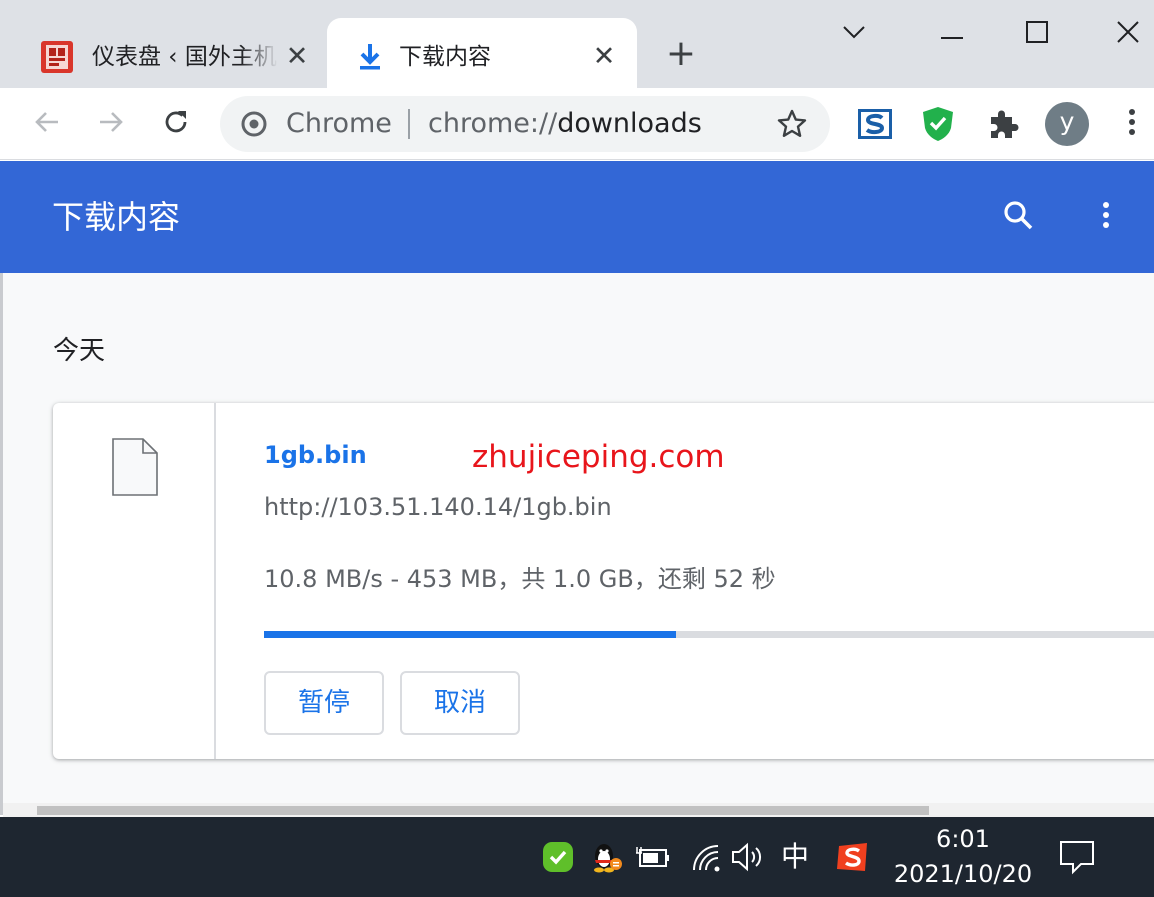  What do you see at coordinates (792, 124) in the screenshot?
I see `star-icon` at bounding box center [792, 124].